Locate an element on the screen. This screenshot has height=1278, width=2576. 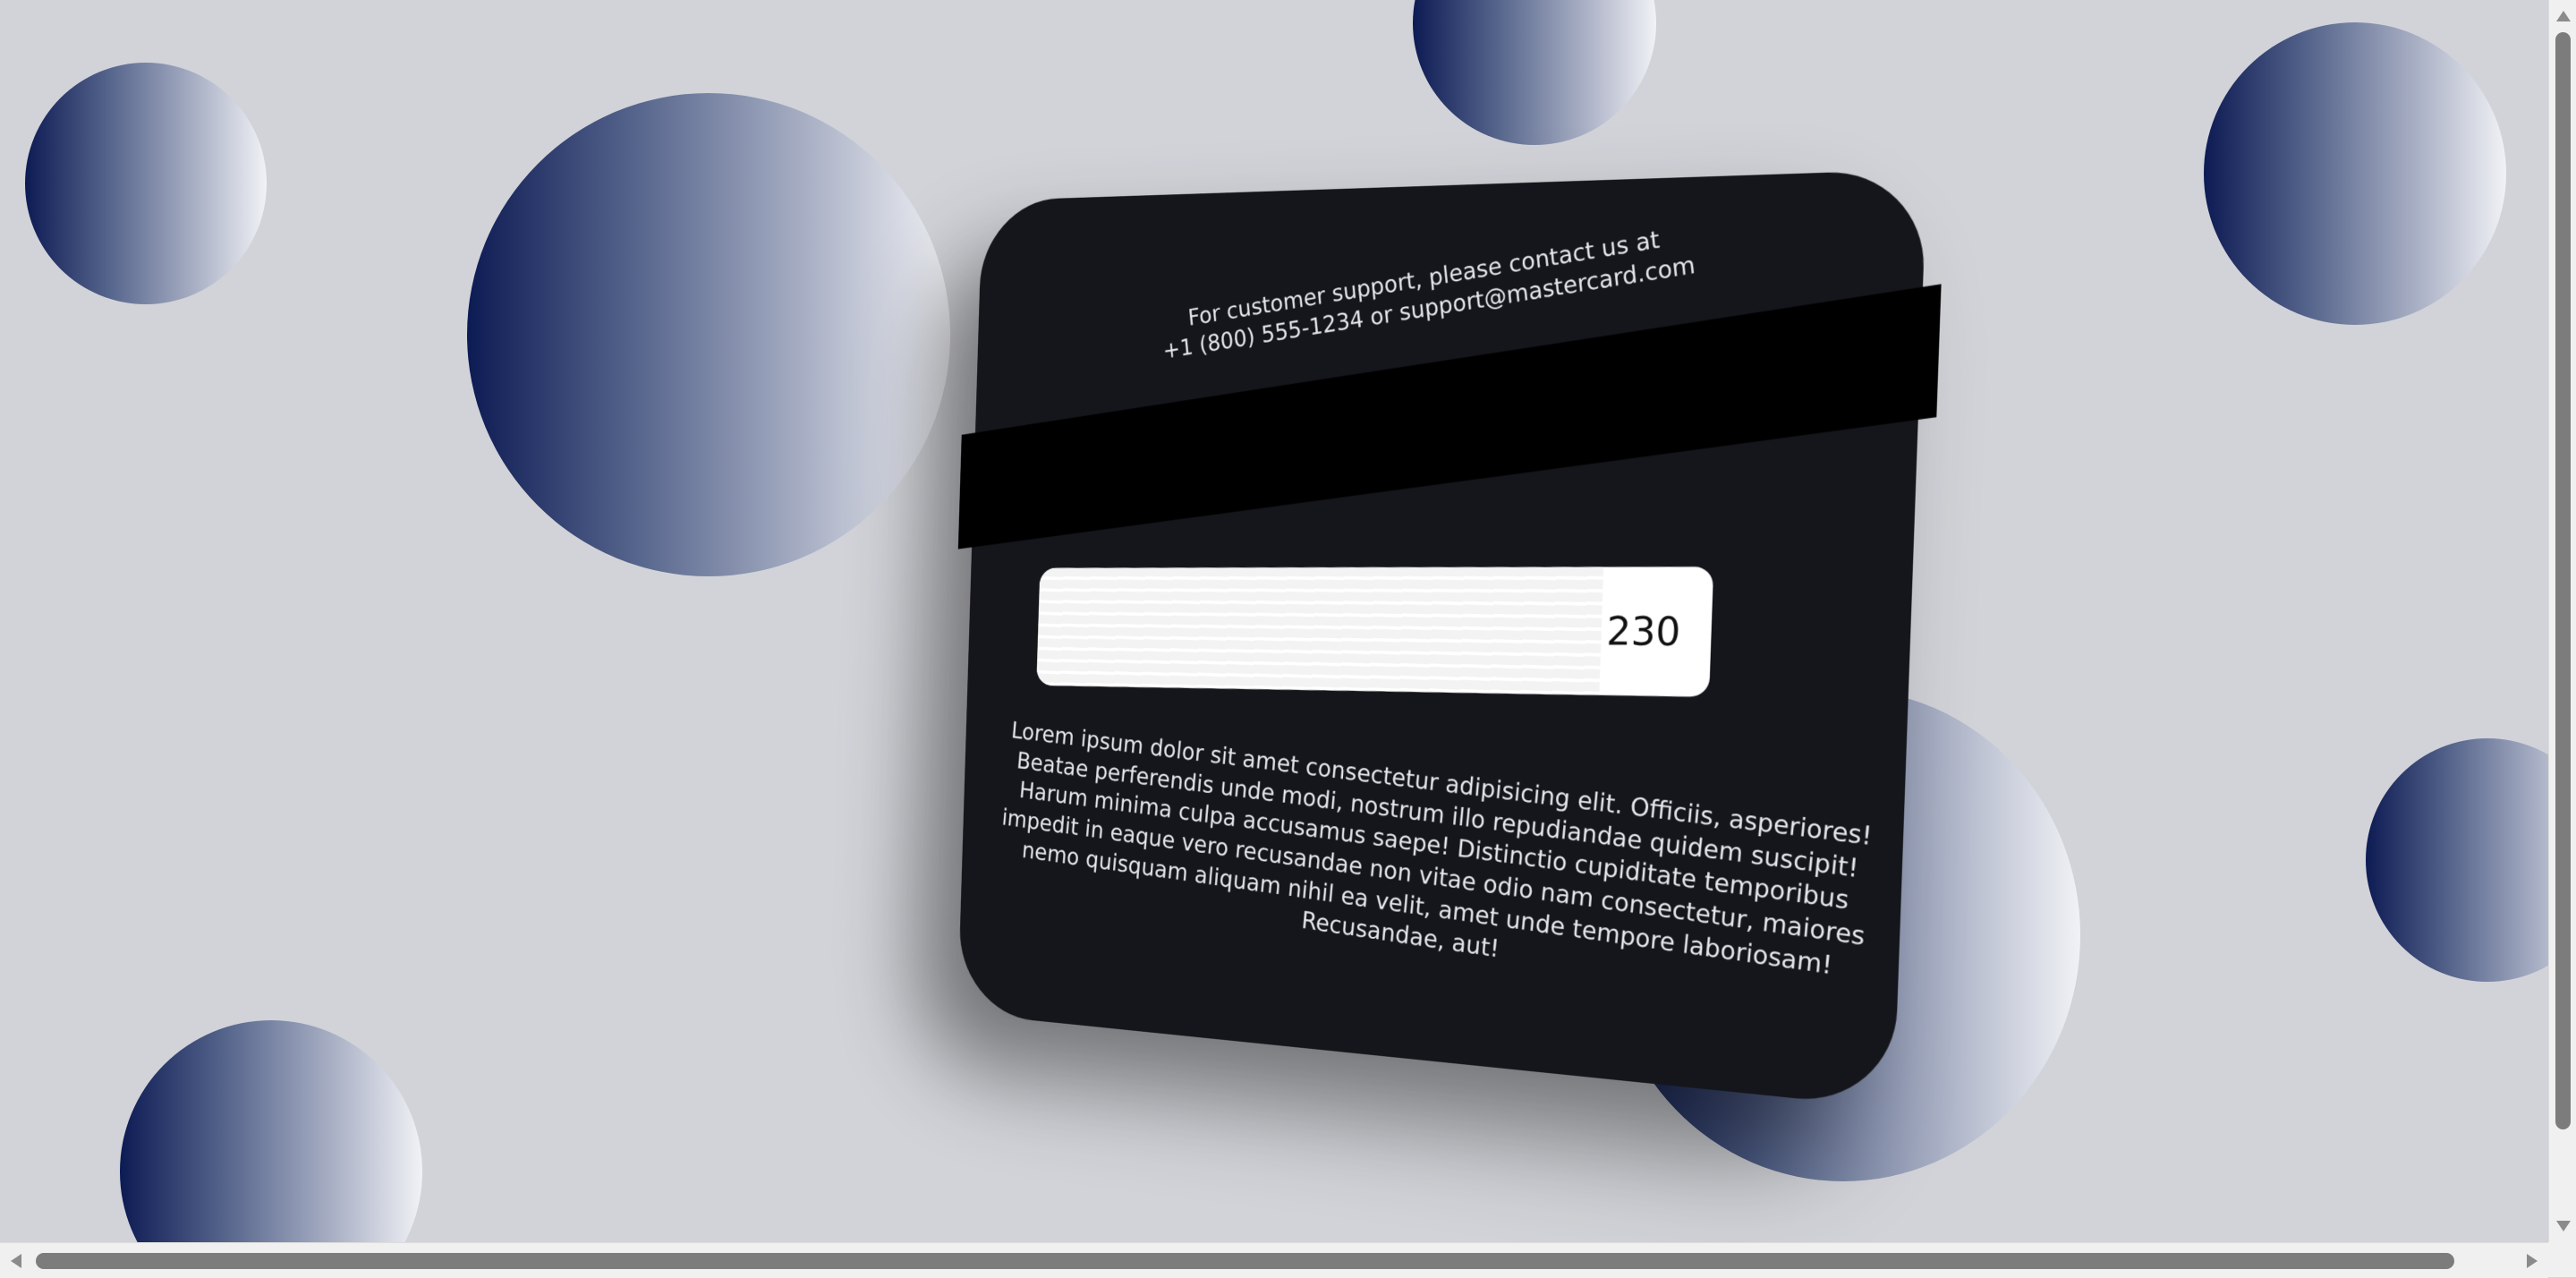
scrollbar-corner is located at coordinates (2562, 1259).